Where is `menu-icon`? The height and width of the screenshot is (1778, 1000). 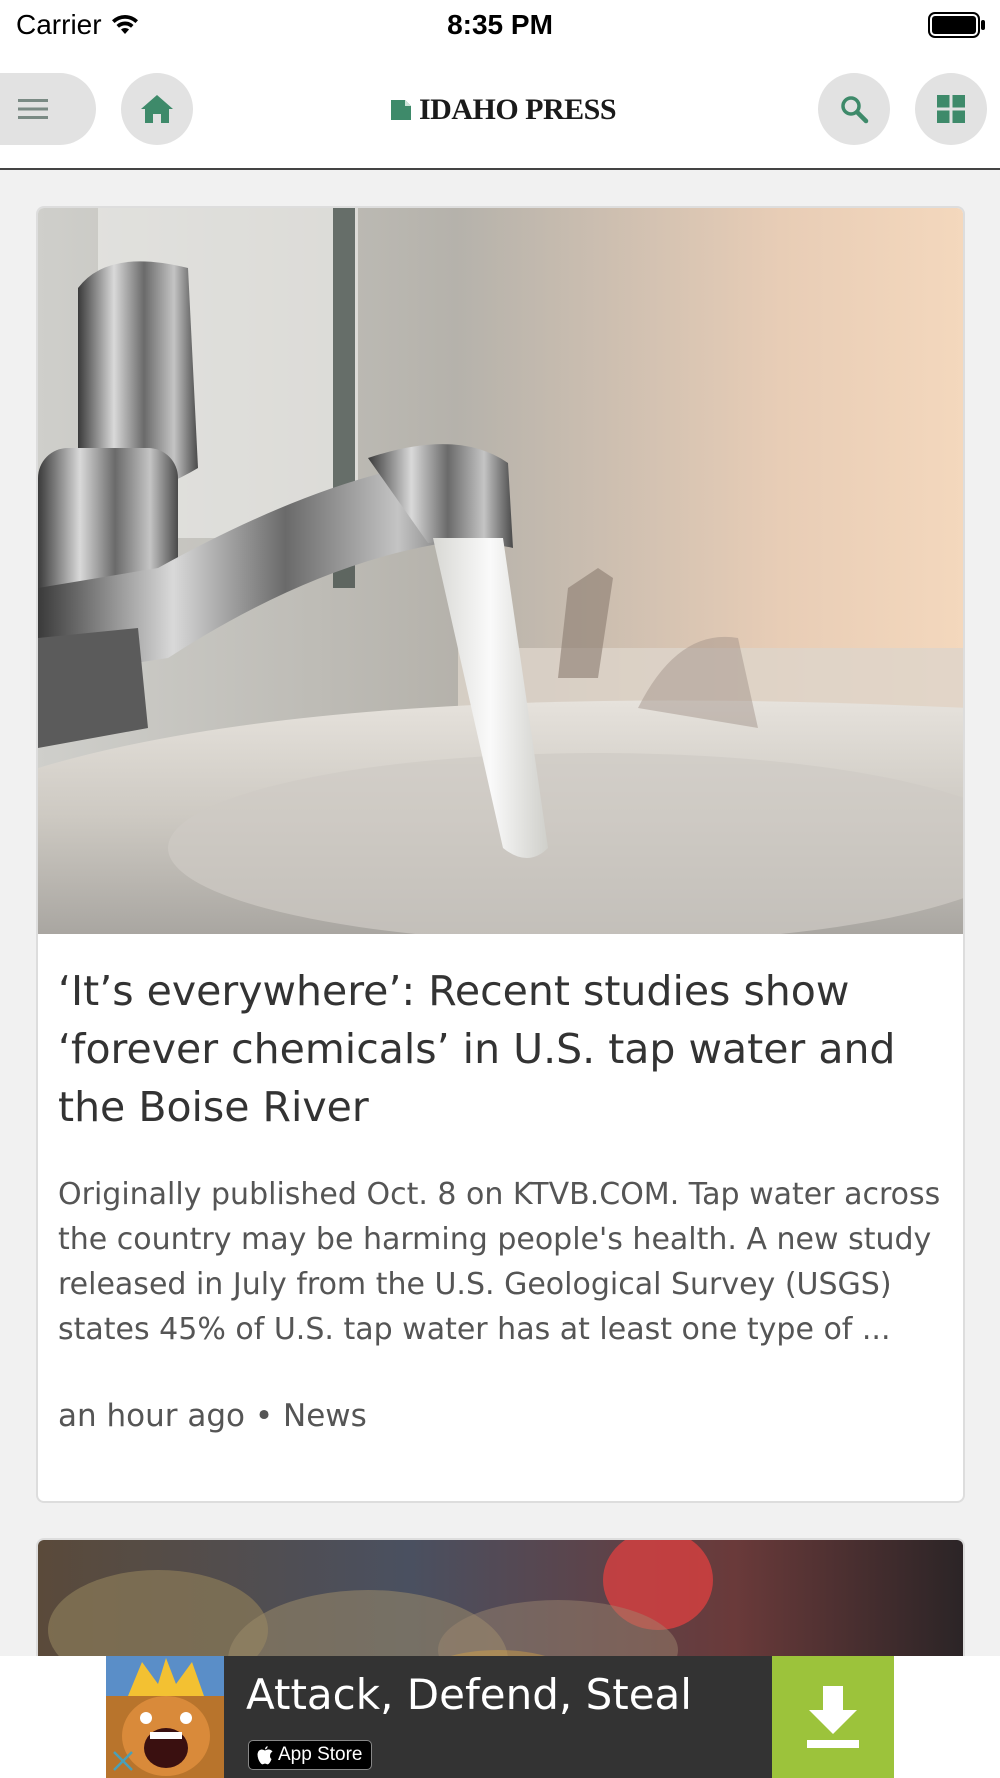
menu-icon is located at coordinates (33, 109).